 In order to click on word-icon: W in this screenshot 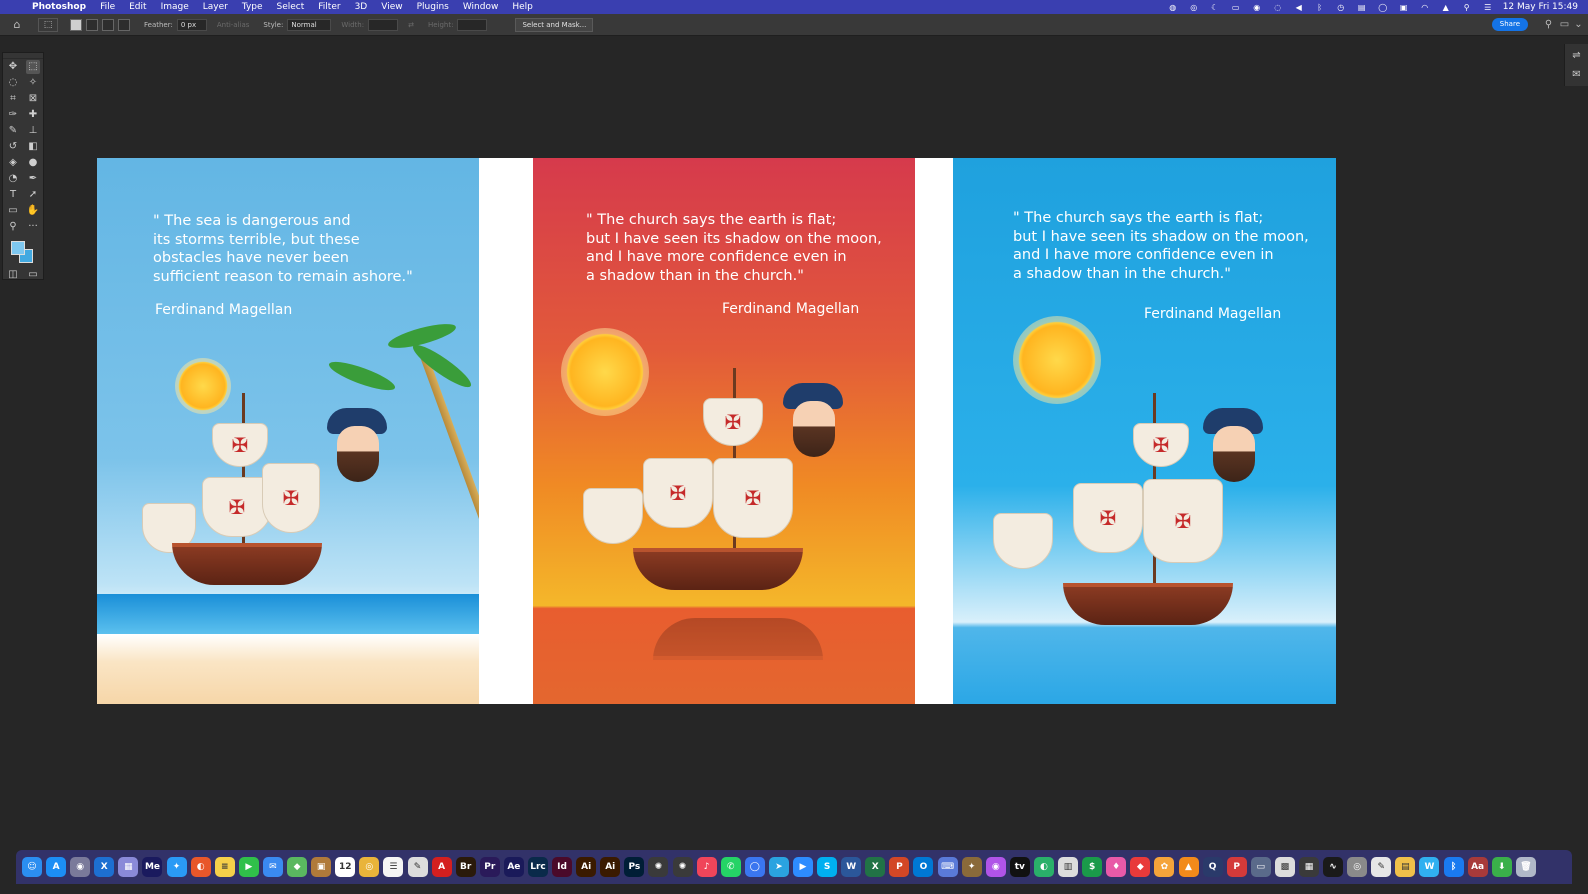, I will do `click(851, 867)`.